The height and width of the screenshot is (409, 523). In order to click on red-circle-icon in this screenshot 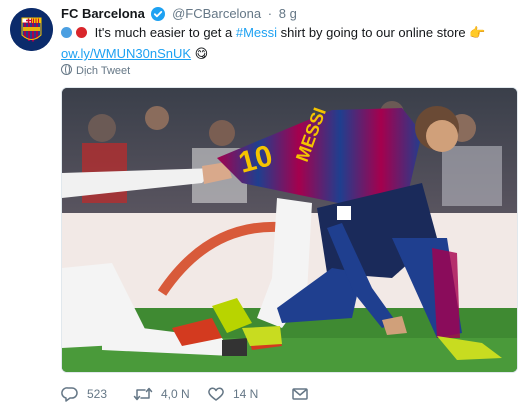, I will do `click(81, 32)`.